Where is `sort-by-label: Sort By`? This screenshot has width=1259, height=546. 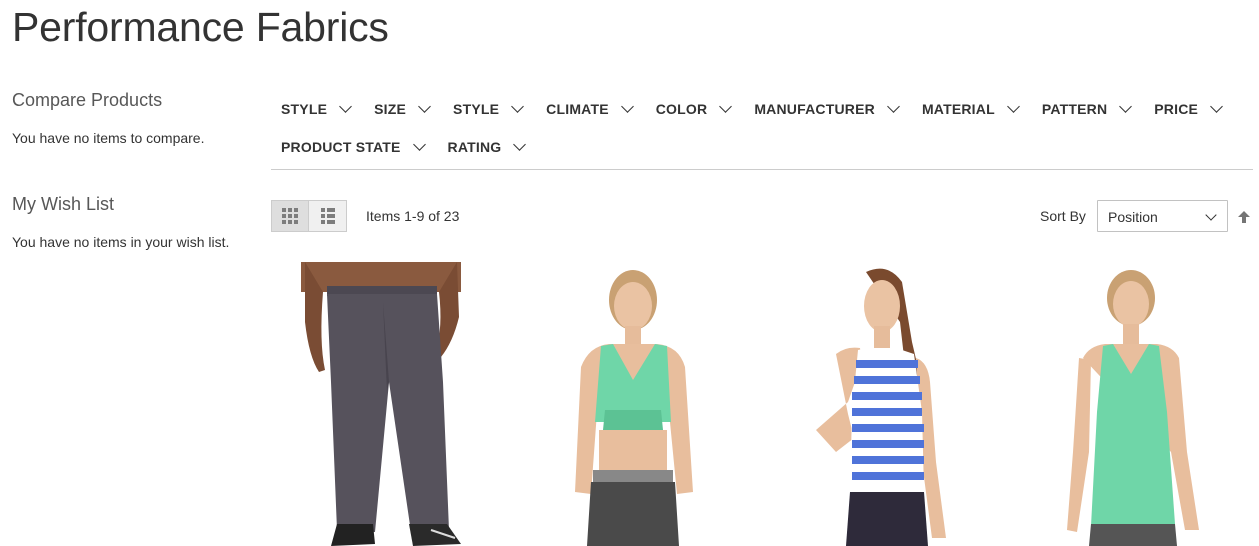 sort-by-label: Sort By is located at coordinates (1063, 216).